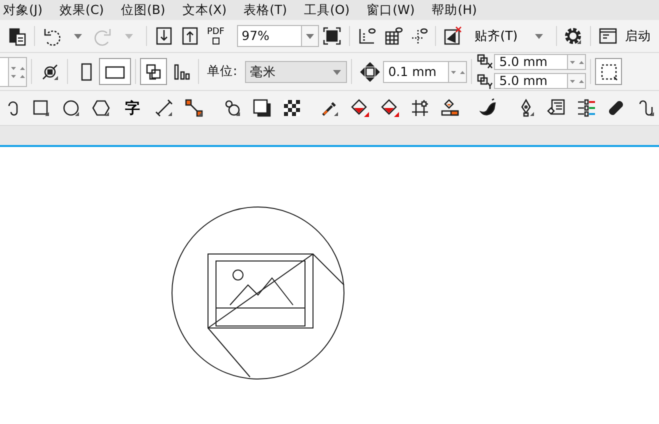 Image resolution: width=659 pixels, height=424 pixels. What do you see at coordinates (210, 10) in the screenshot?
I see `menu-item: 文本(X)` at bounding box center [210, 10].